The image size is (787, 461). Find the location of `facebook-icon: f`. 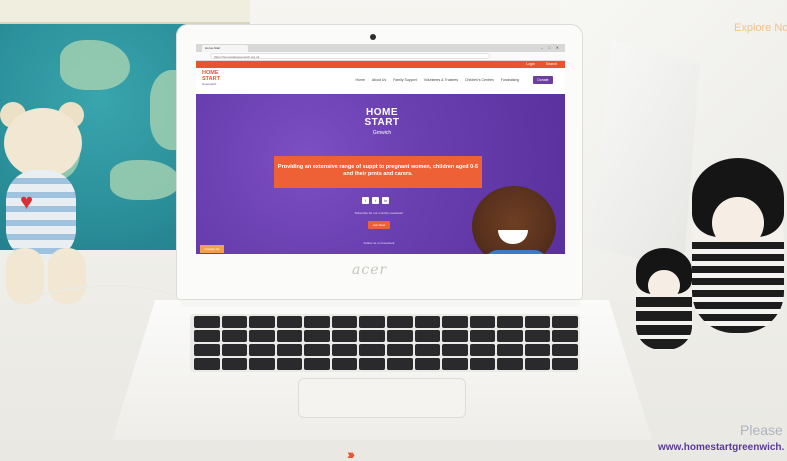

facebook-icon: f is located at coordinates (365, 200).